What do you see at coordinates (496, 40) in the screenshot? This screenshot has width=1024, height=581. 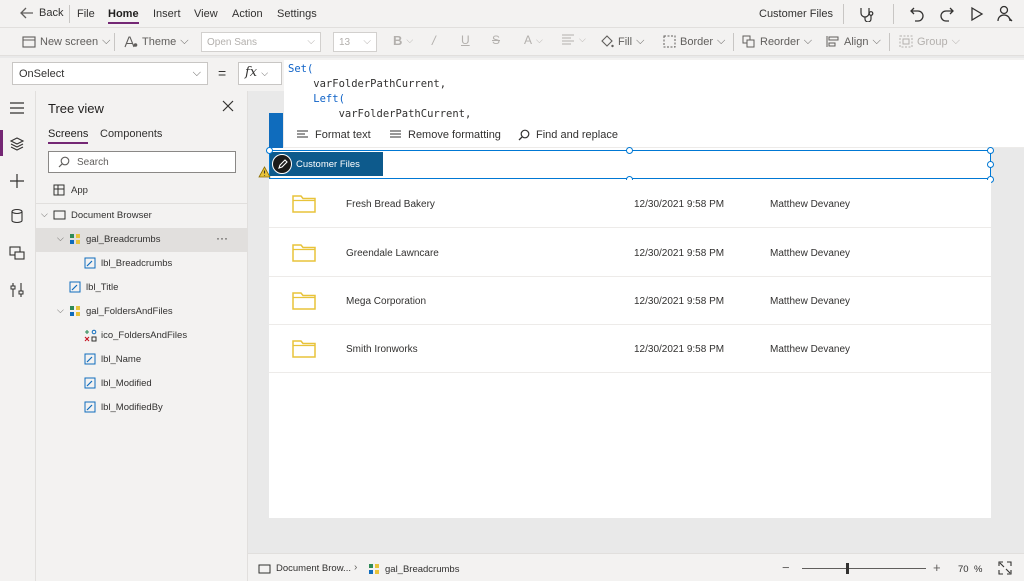 I see `strikethrough-button: S` at bounding box center [496, 40].